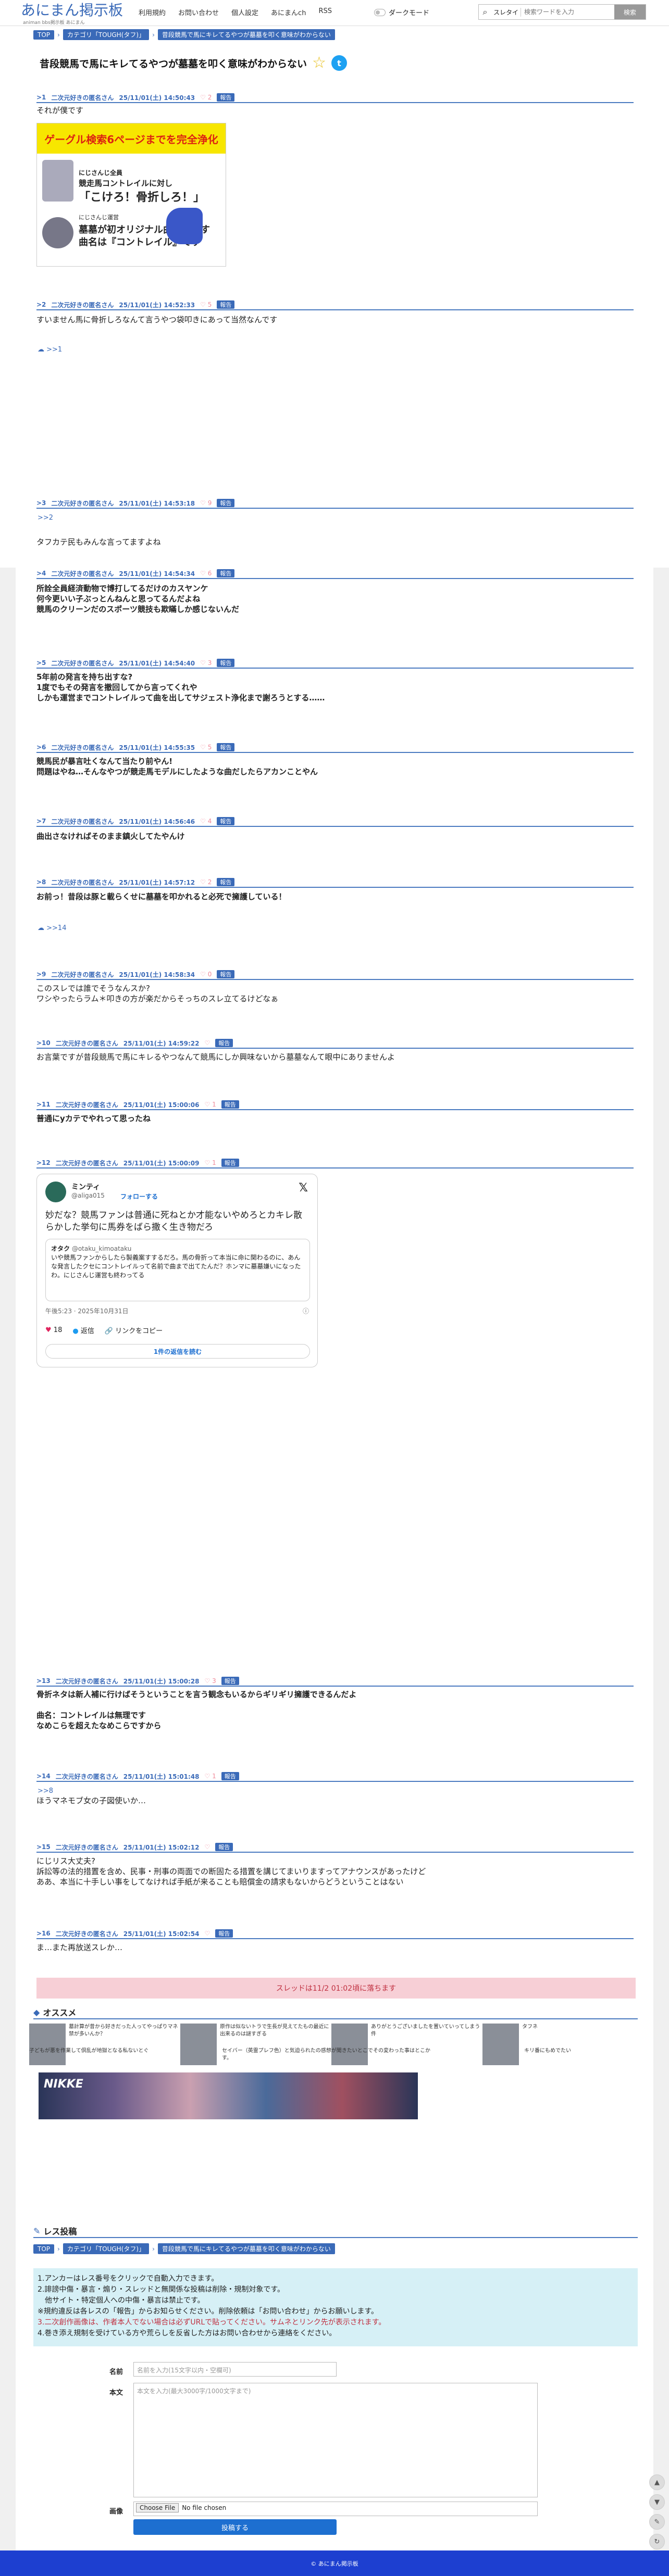 Image resolution: width=669 pixels, height=2576 pixels. I want to click on follow-link: フォローする, so click(139, 1196).